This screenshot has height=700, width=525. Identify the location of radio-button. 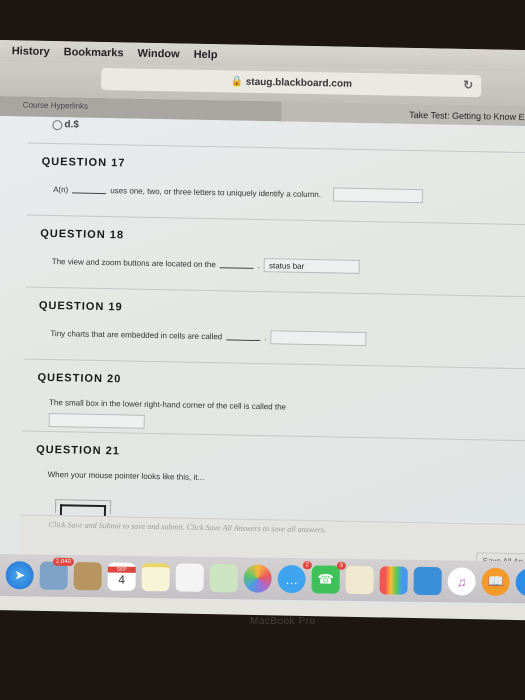
(57, 125).